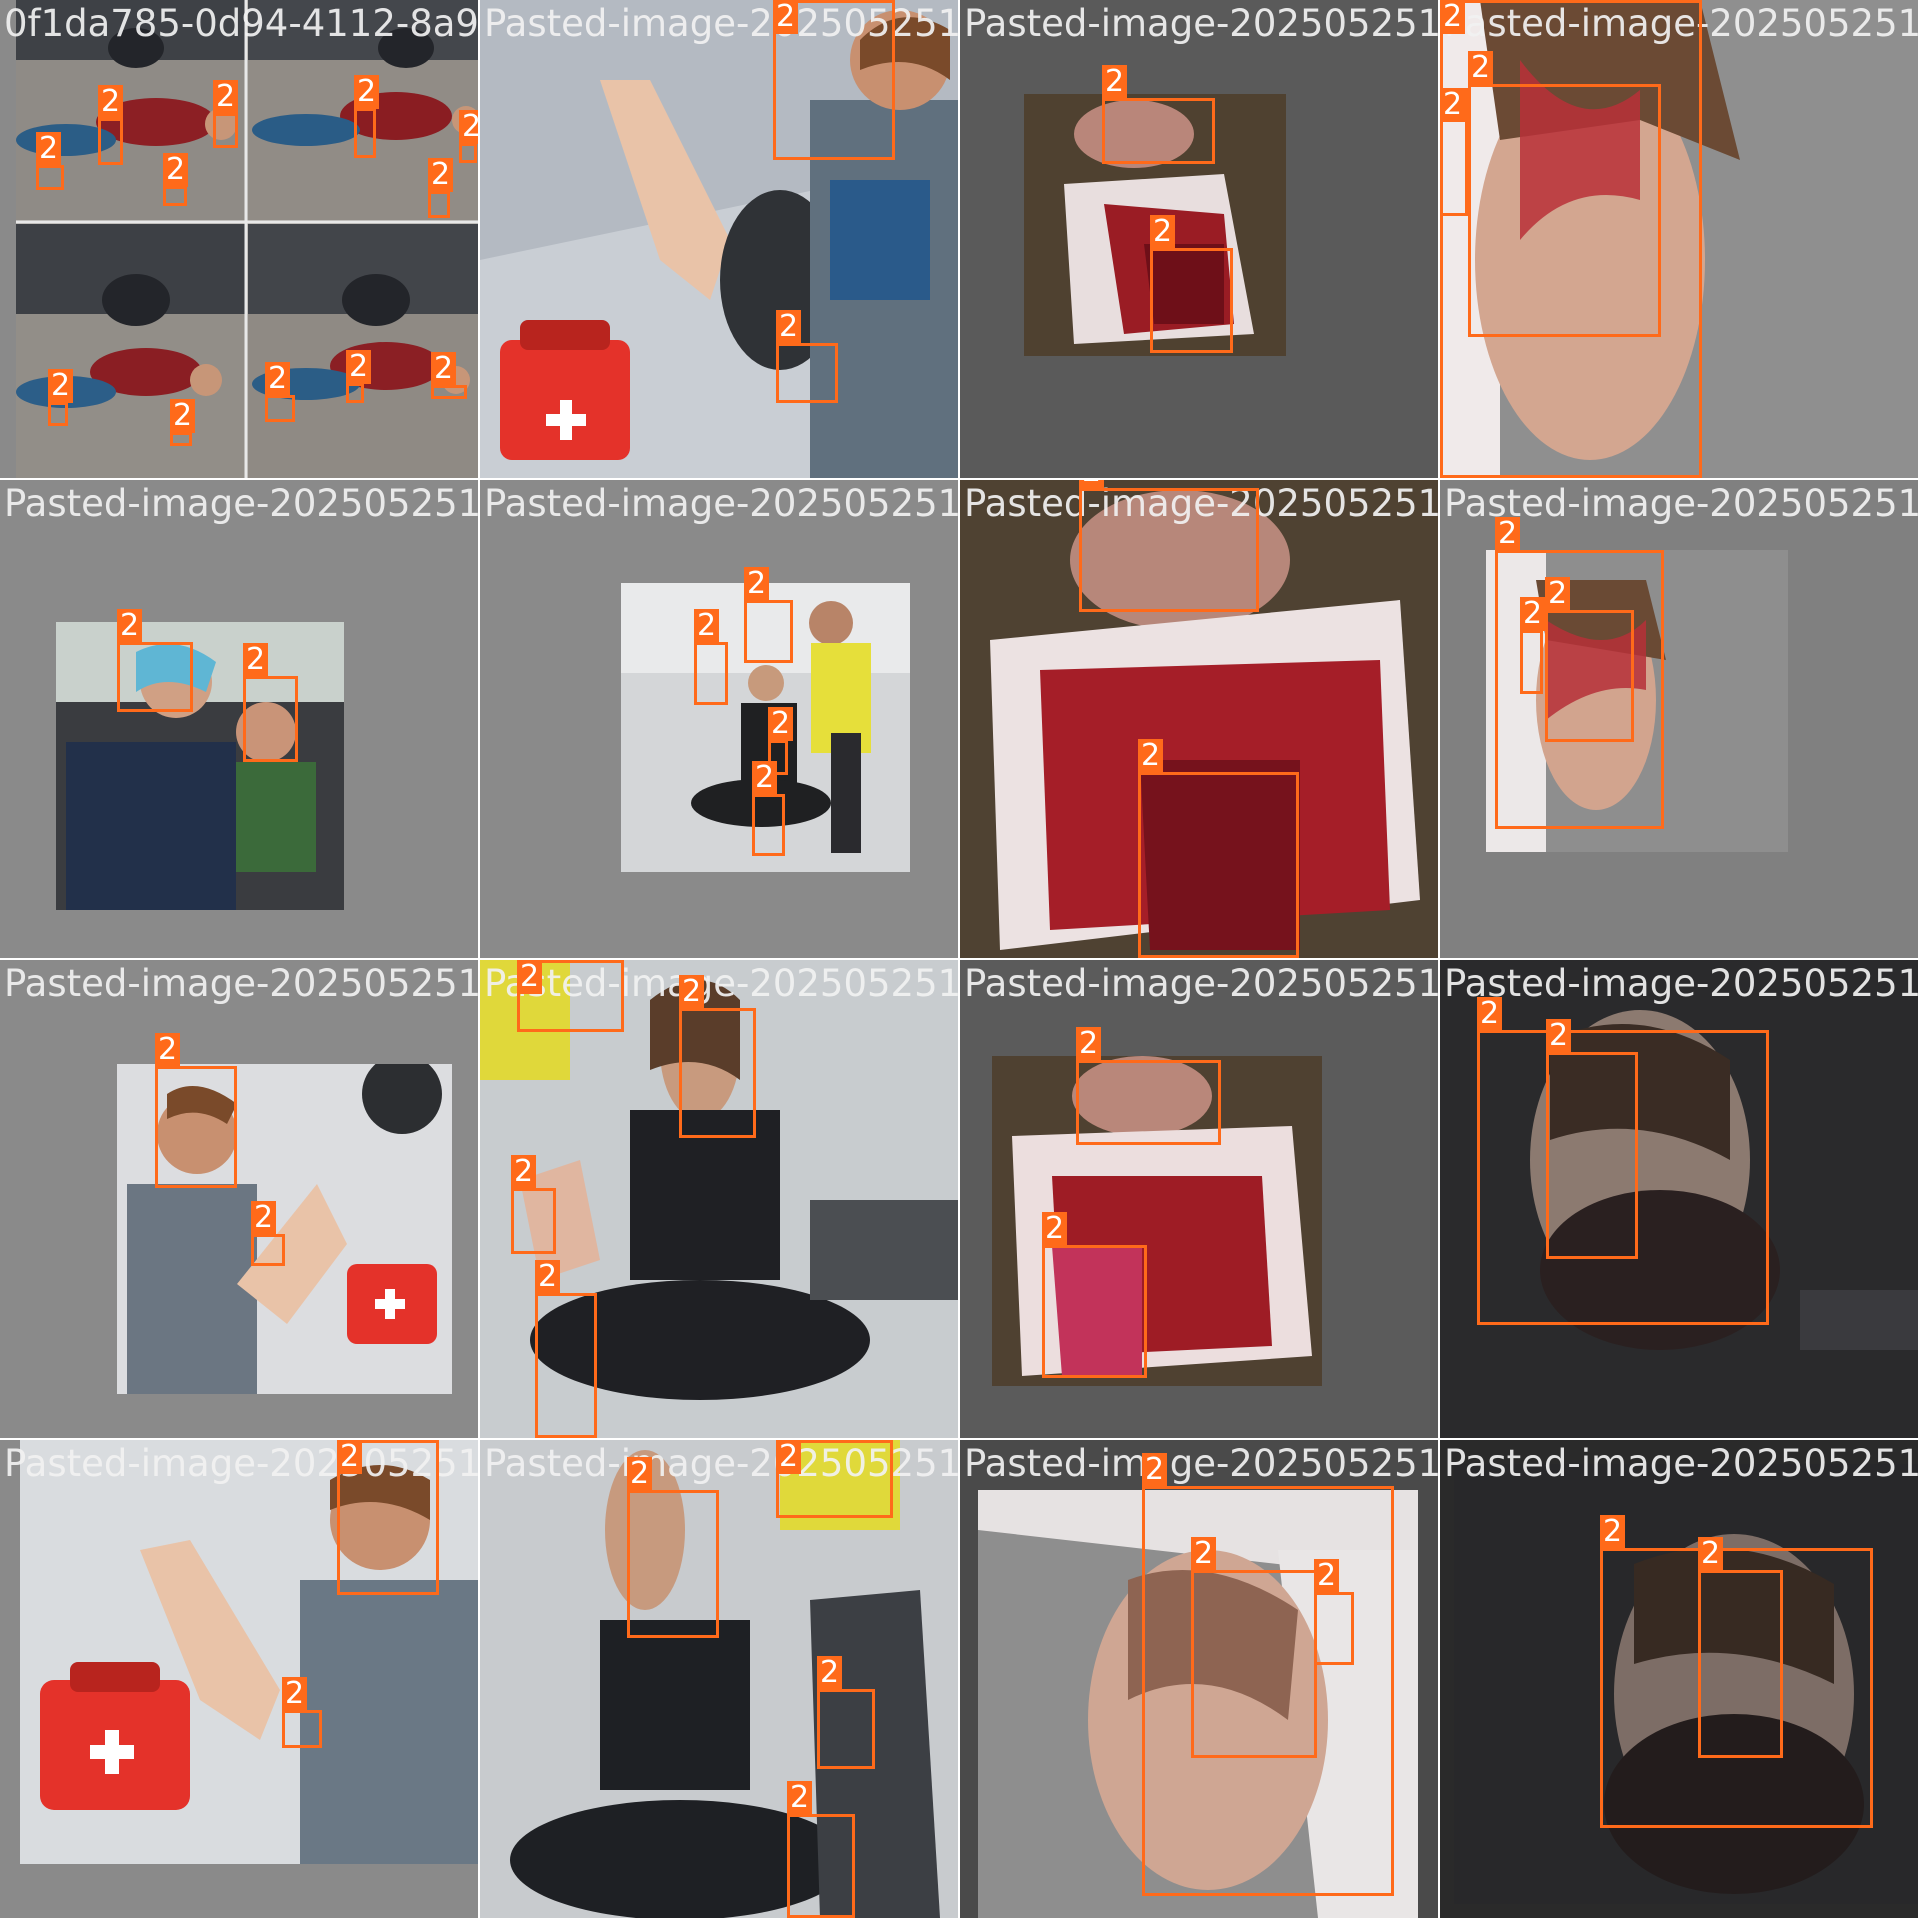 The image size is (1920, 1920). I want to click on photo-illustration, so click(200, 766).